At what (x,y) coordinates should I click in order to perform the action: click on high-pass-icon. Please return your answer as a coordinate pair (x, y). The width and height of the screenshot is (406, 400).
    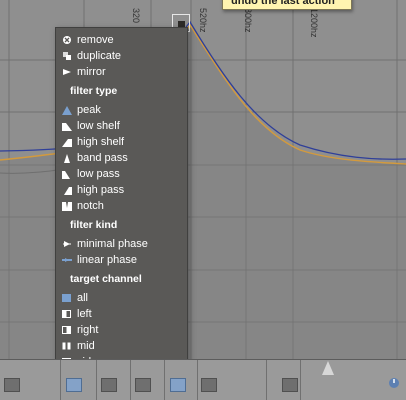
    Looking at the image, I should click on (67, 190).